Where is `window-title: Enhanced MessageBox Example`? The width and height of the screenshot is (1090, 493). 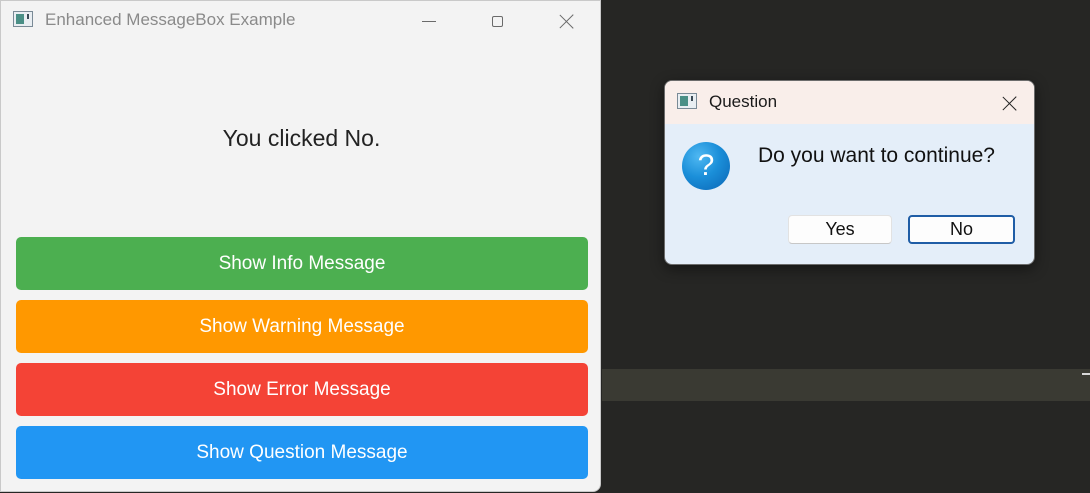
window-title: Enhanced MessageBox Example is located at coordinates (170, 19).